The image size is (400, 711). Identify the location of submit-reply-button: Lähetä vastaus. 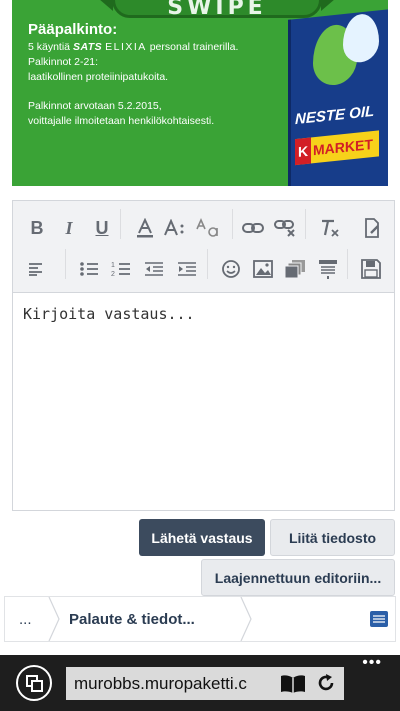
(202, 537).